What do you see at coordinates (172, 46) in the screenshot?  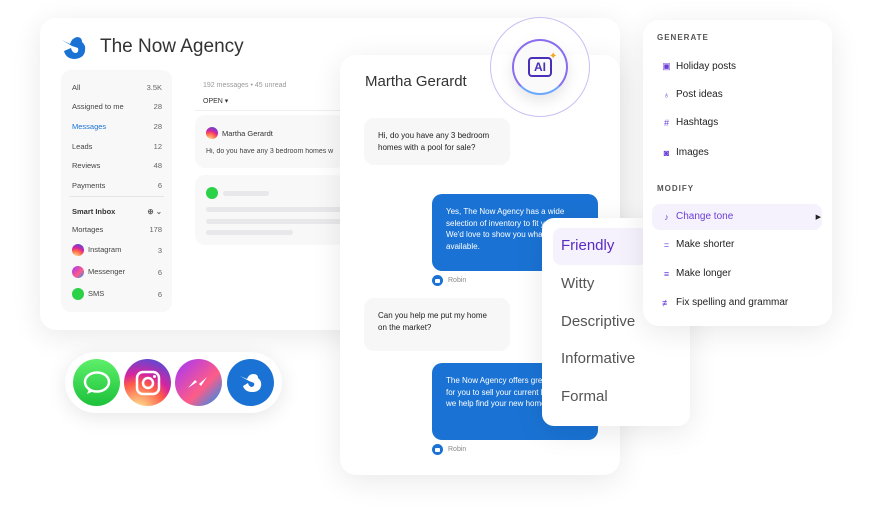 I see `app-title: The Now Agency` at bounding box center [172, 46].